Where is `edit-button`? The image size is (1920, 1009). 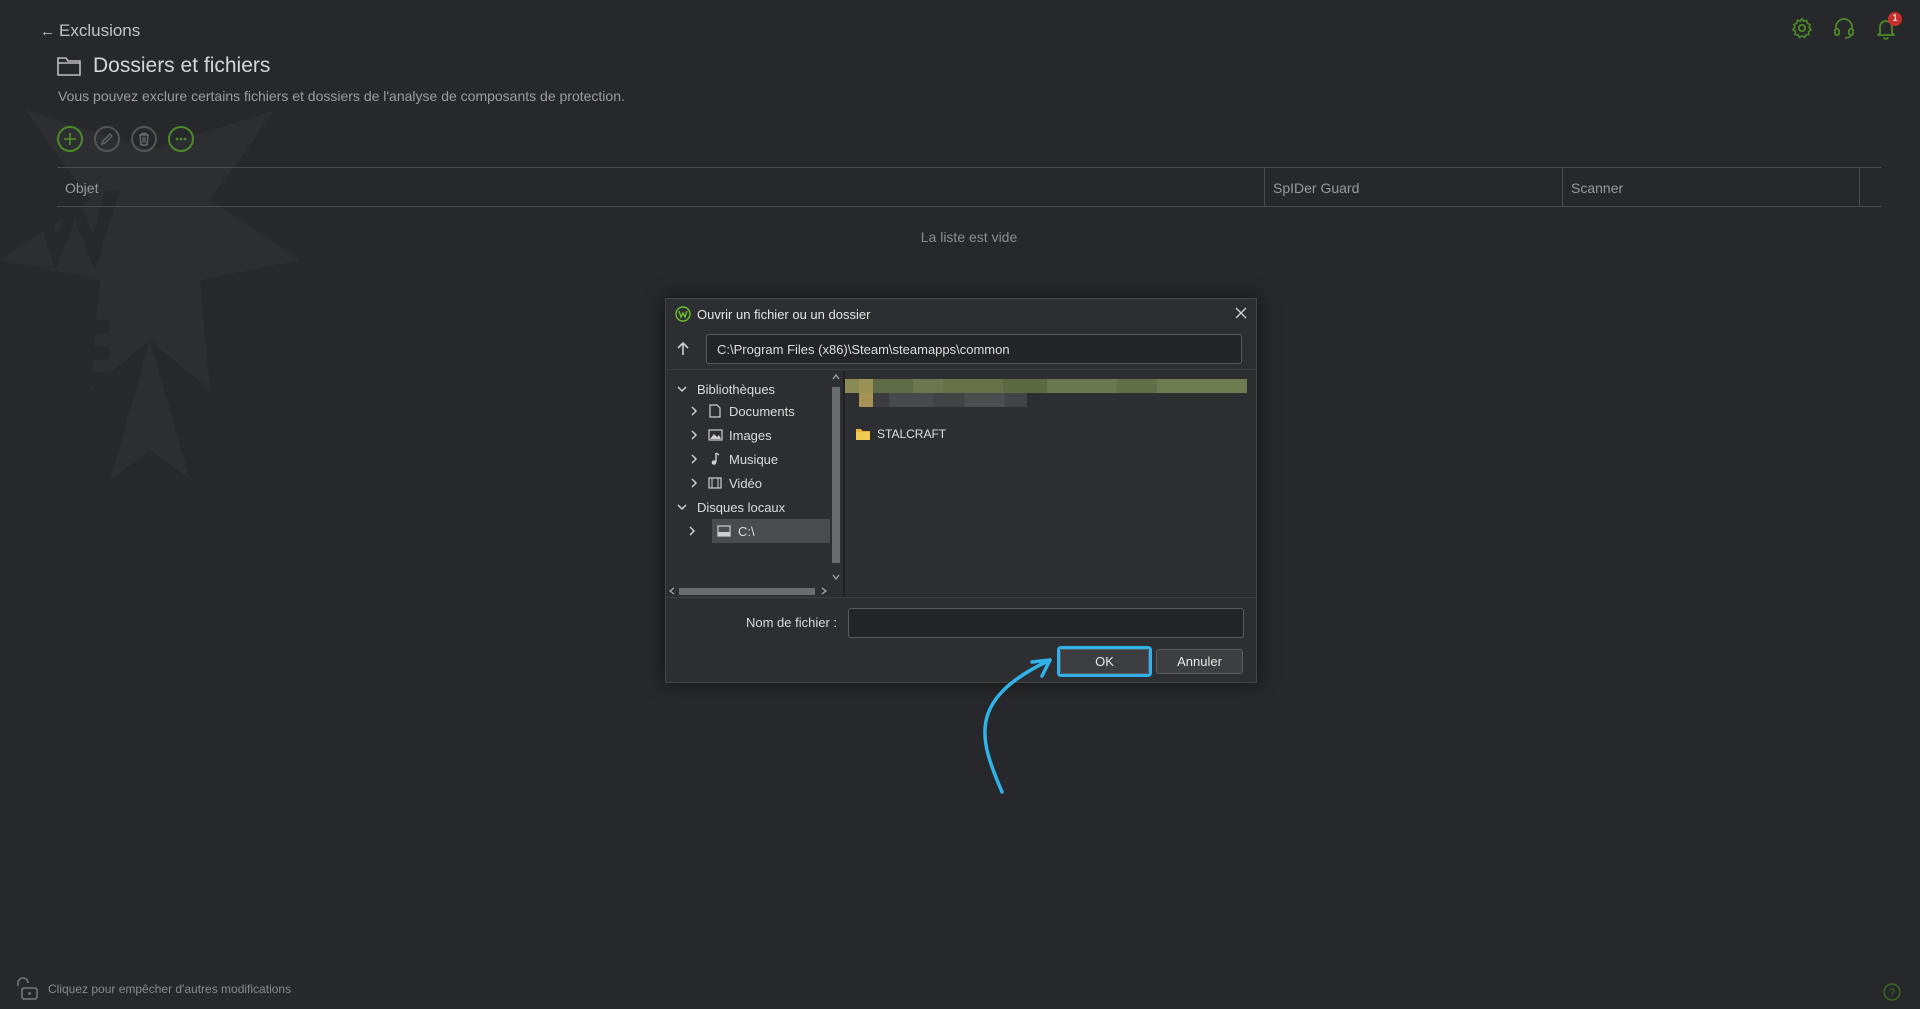
edit-button is located at coordinates (107, 139).